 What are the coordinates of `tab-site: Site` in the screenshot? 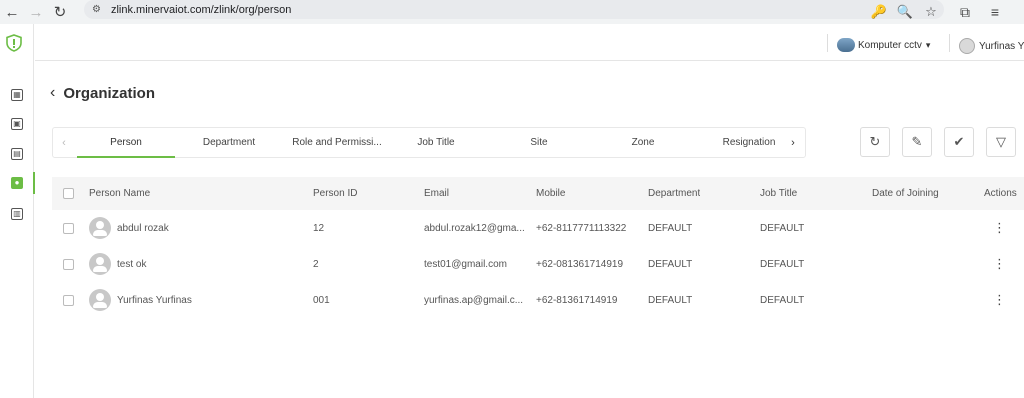 It's located at (539, 142).